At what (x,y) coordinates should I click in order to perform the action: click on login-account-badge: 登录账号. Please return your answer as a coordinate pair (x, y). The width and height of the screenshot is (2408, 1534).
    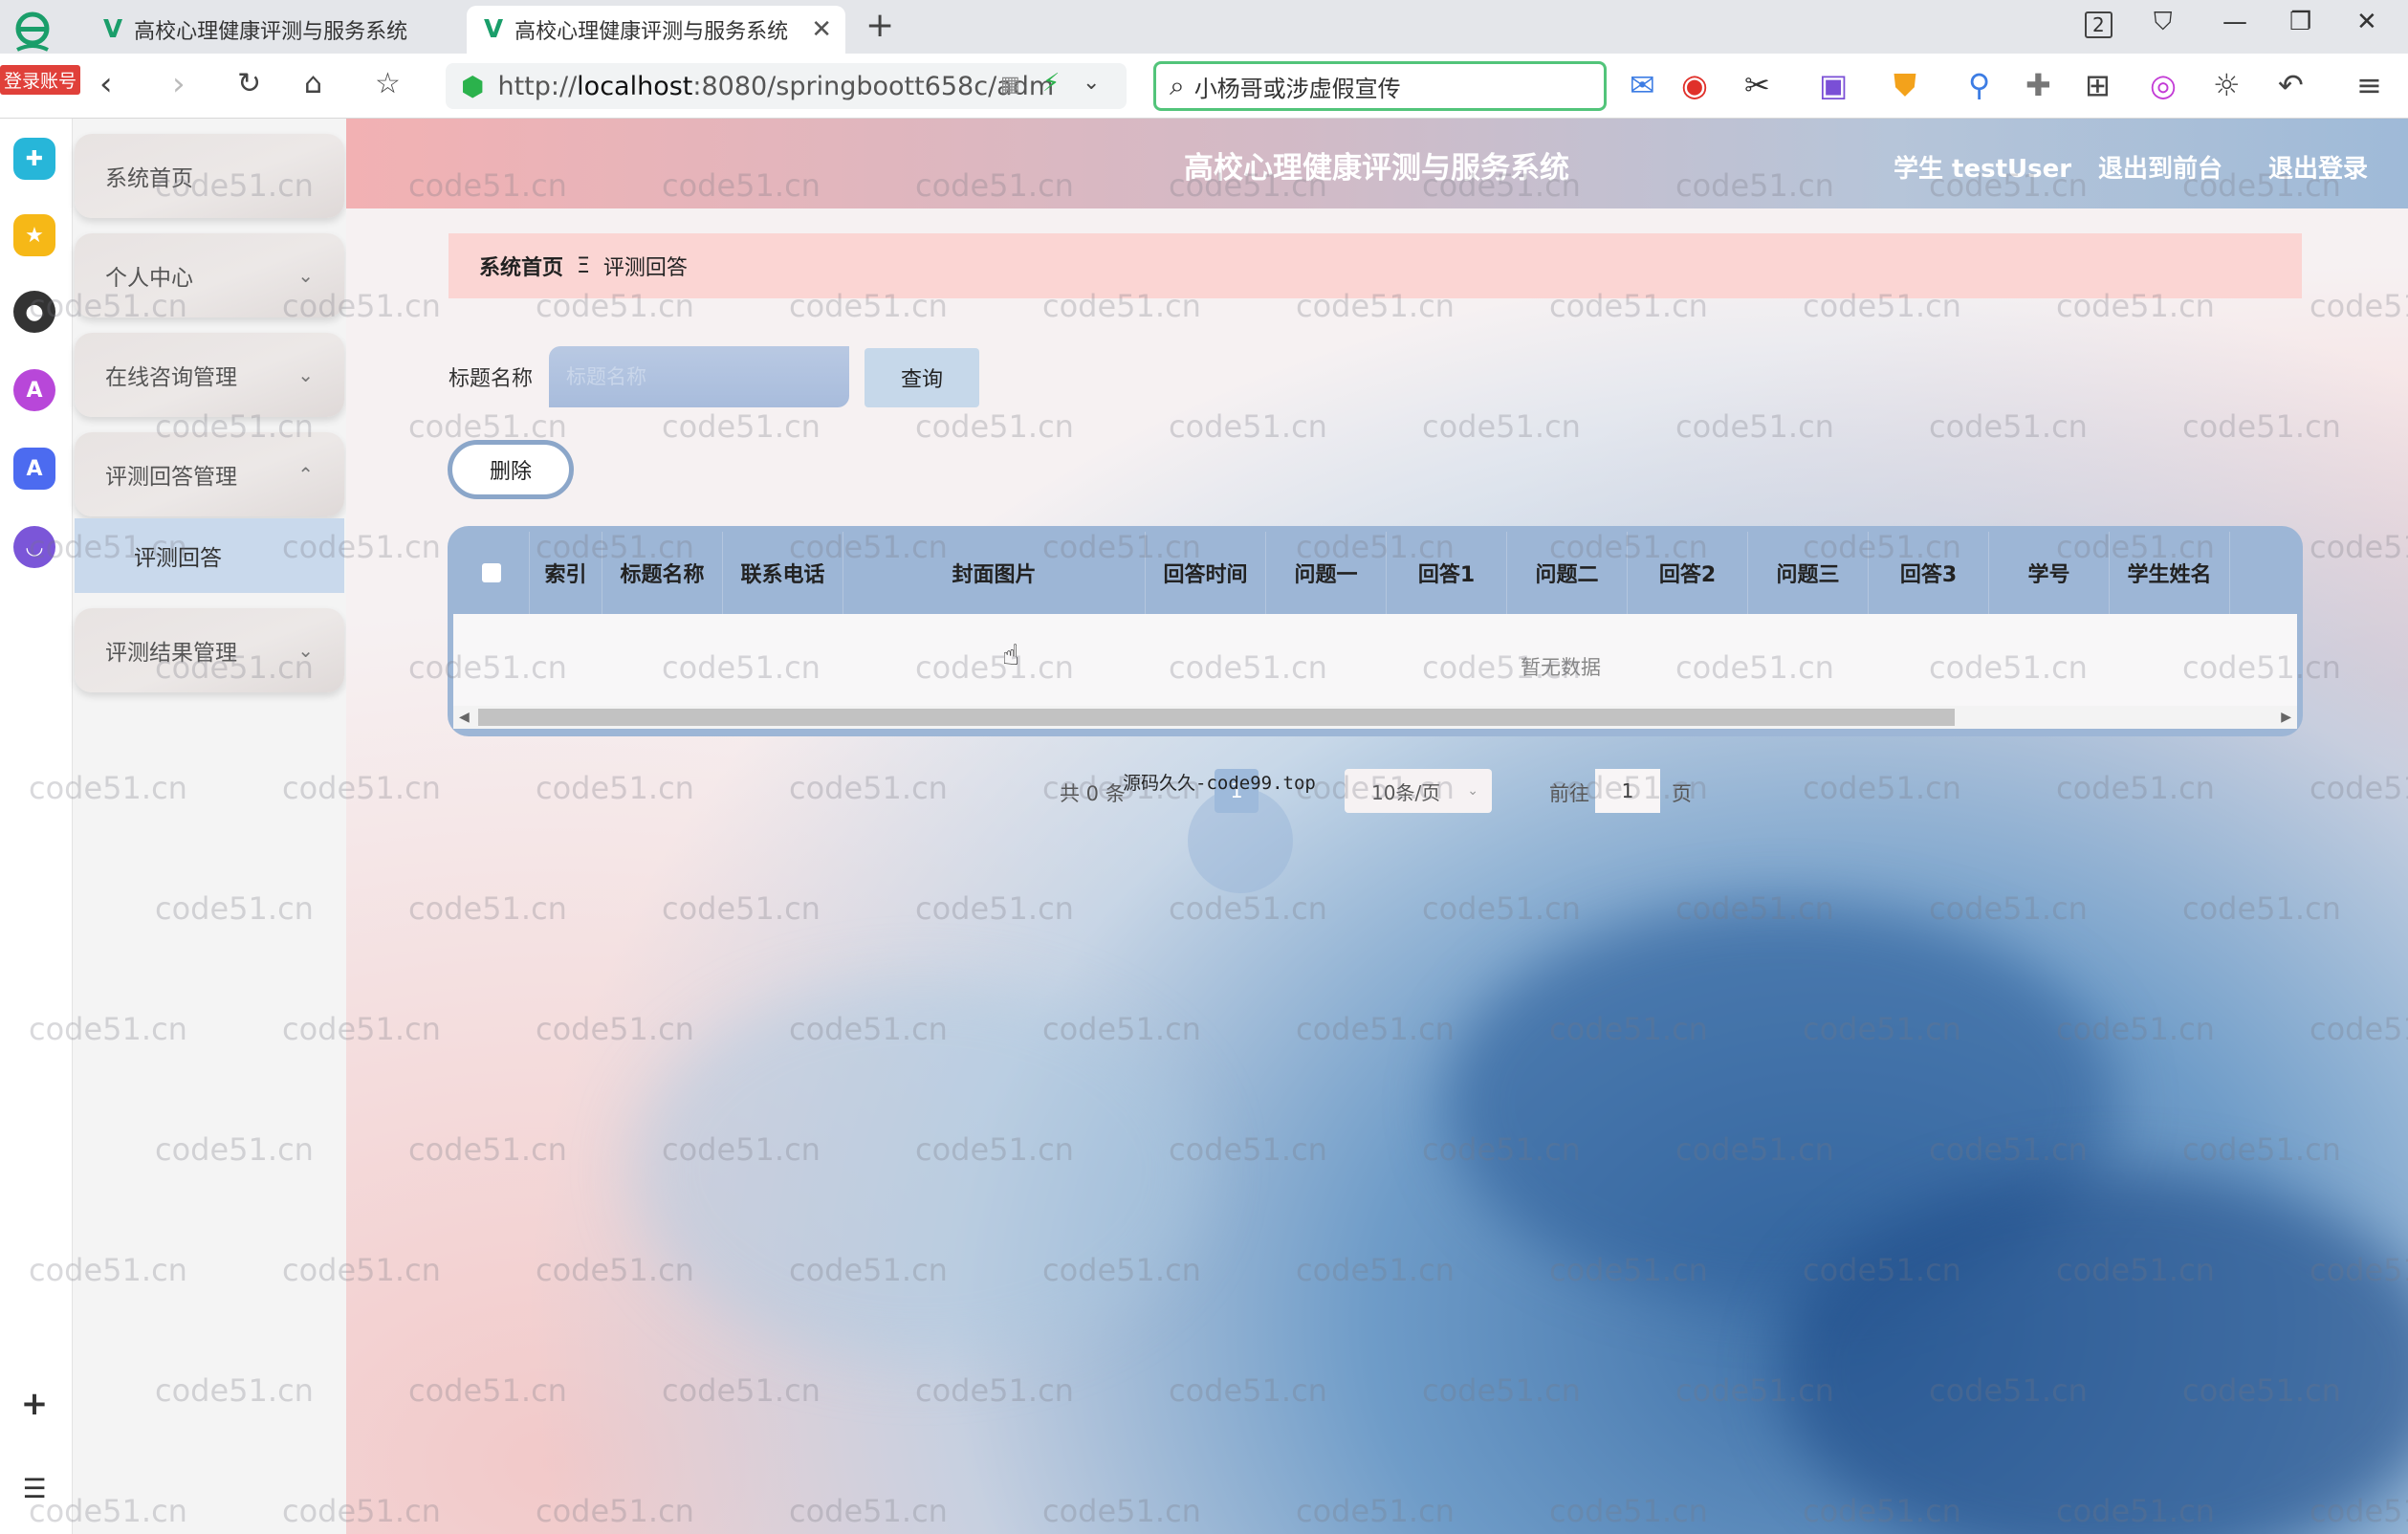
    Looking at the image, I should click on (40, 80).